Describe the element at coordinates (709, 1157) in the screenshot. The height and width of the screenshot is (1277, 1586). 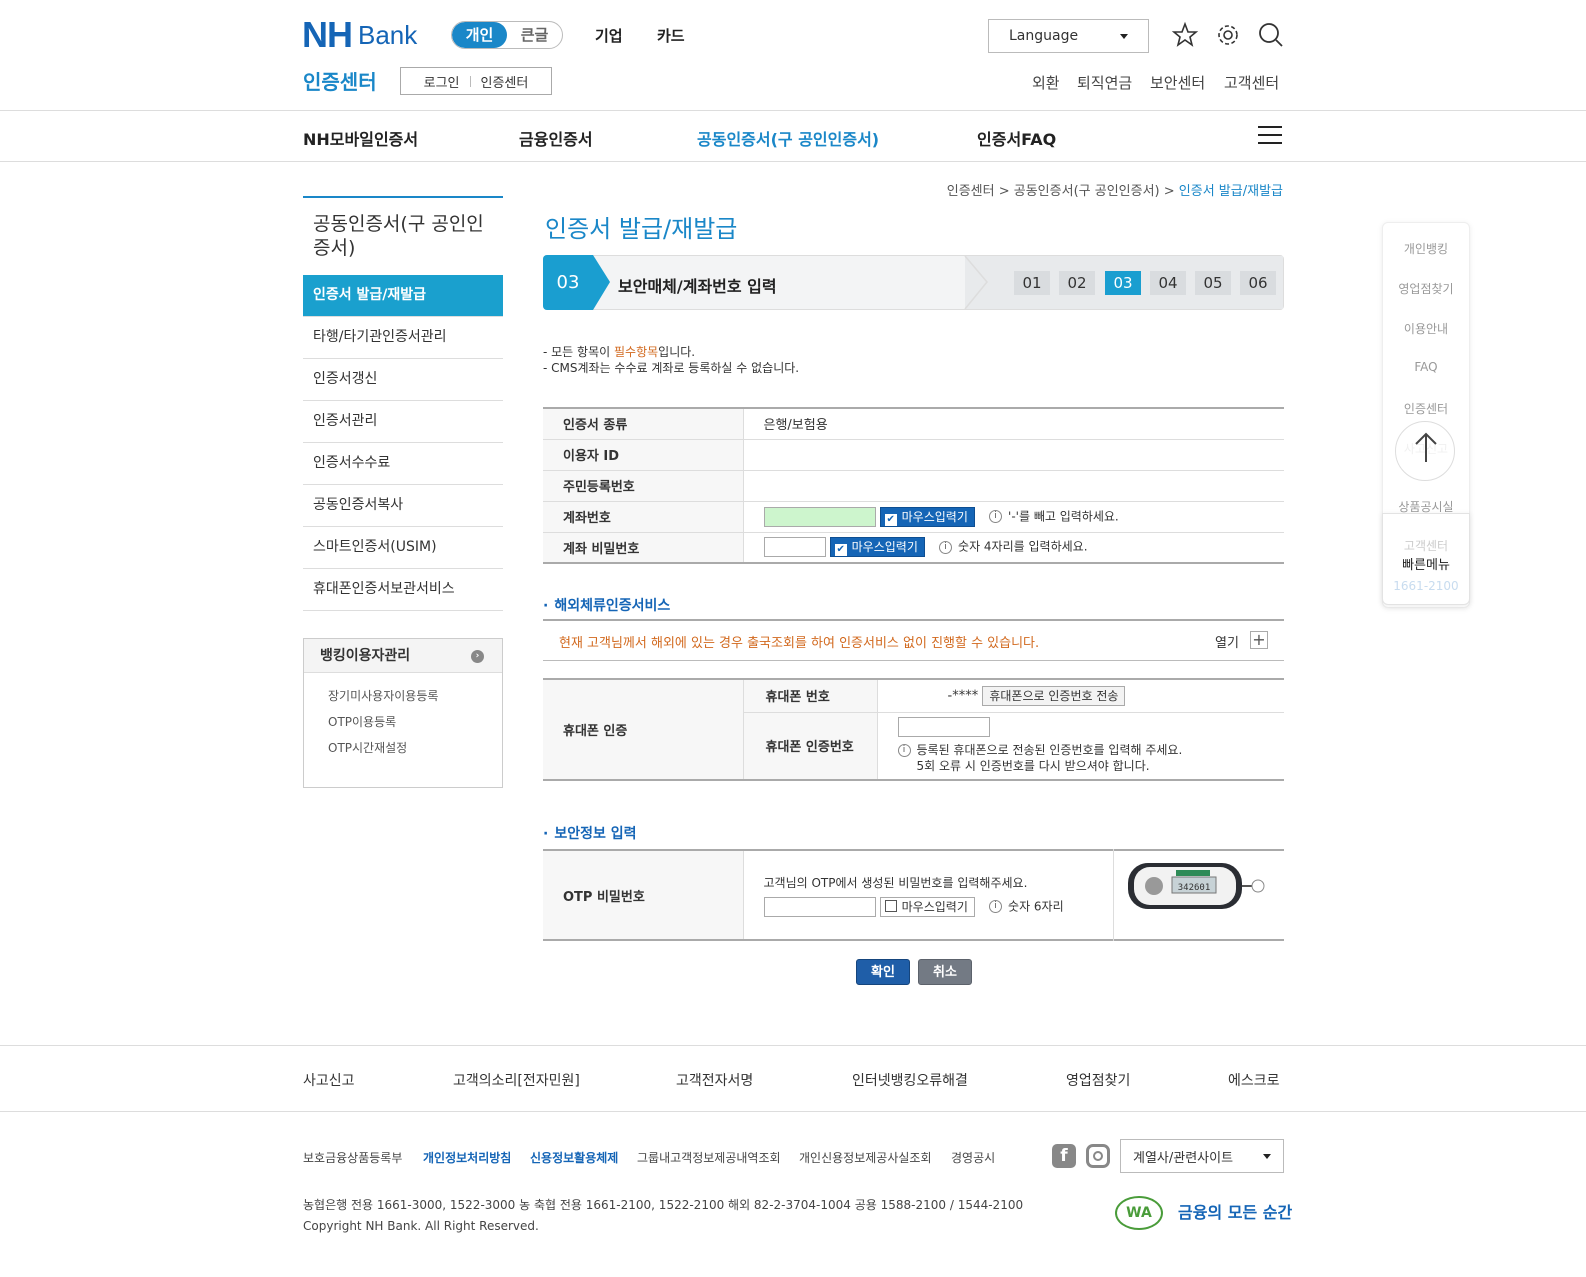
I see `footer-group-info: 그룹내고객정보제공내역조회` at that location.